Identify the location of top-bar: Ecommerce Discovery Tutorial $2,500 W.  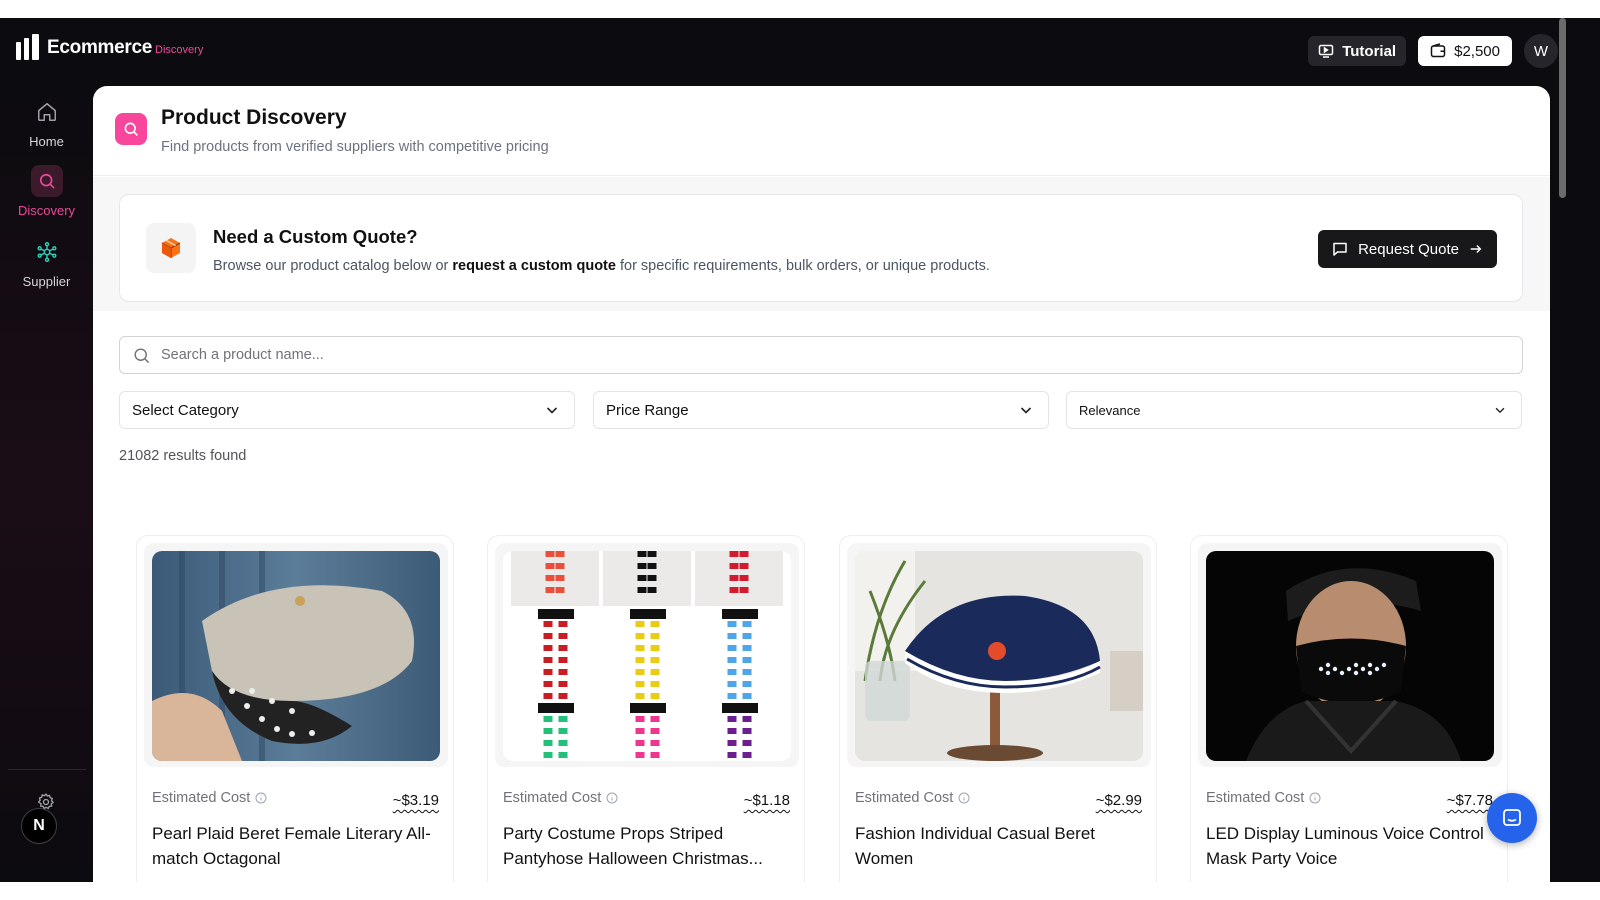
(800, 52).